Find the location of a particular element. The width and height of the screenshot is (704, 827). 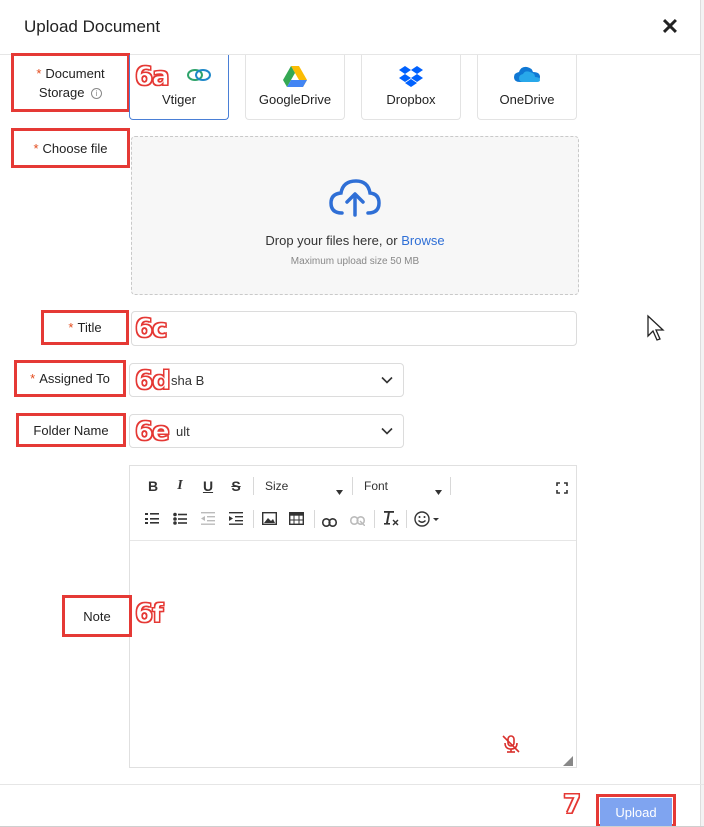

assigned-to-label: * Assigned To is located at coordinates (70, 378).